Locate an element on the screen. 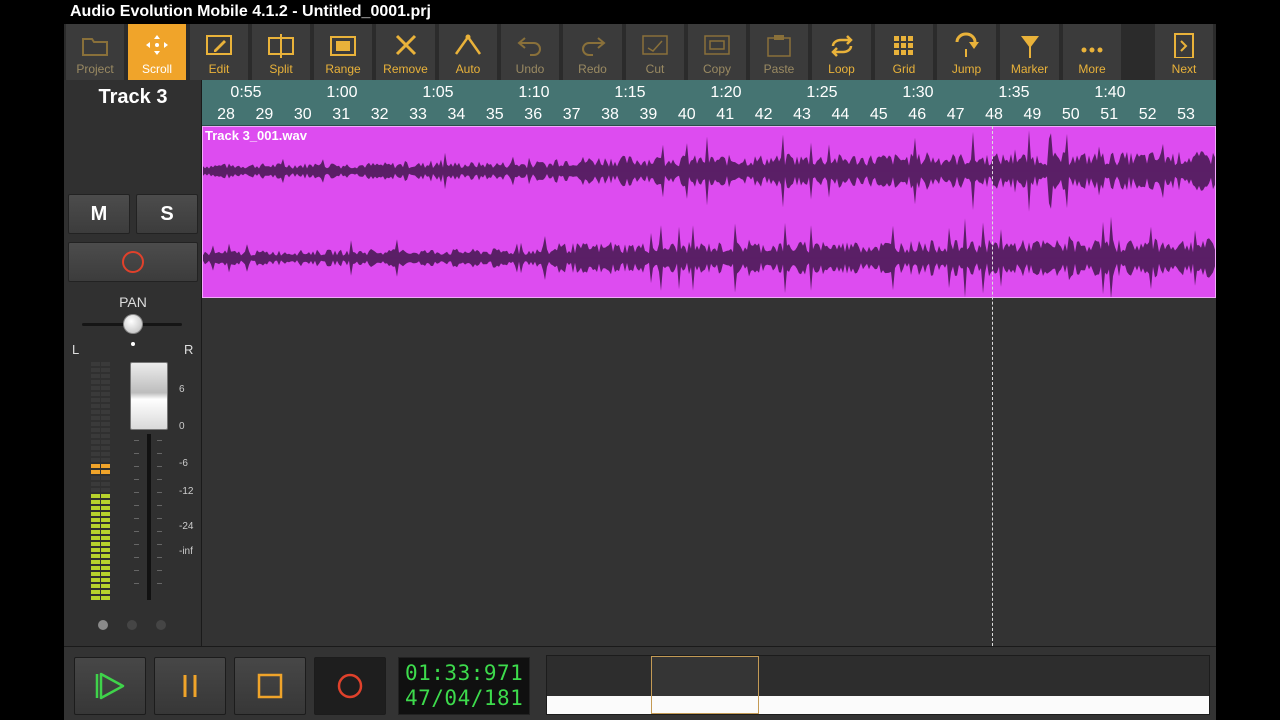  split-icon is located at coordinates (281, 45).